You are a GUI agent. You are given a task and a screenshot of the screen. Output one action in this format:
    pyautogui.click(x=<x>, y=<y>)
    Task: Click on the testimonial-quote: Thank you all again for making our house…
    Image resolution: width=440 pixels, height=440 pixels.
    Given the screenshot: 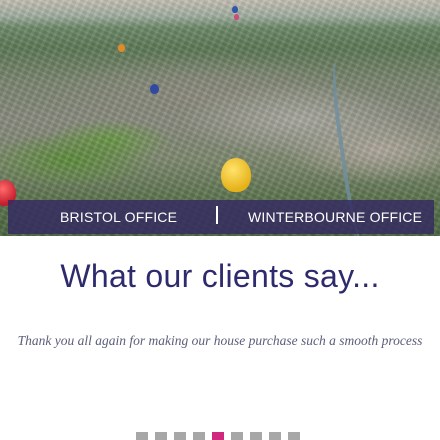 What is the action you would take?
    pyautogui.click(x=220, y=340)
    